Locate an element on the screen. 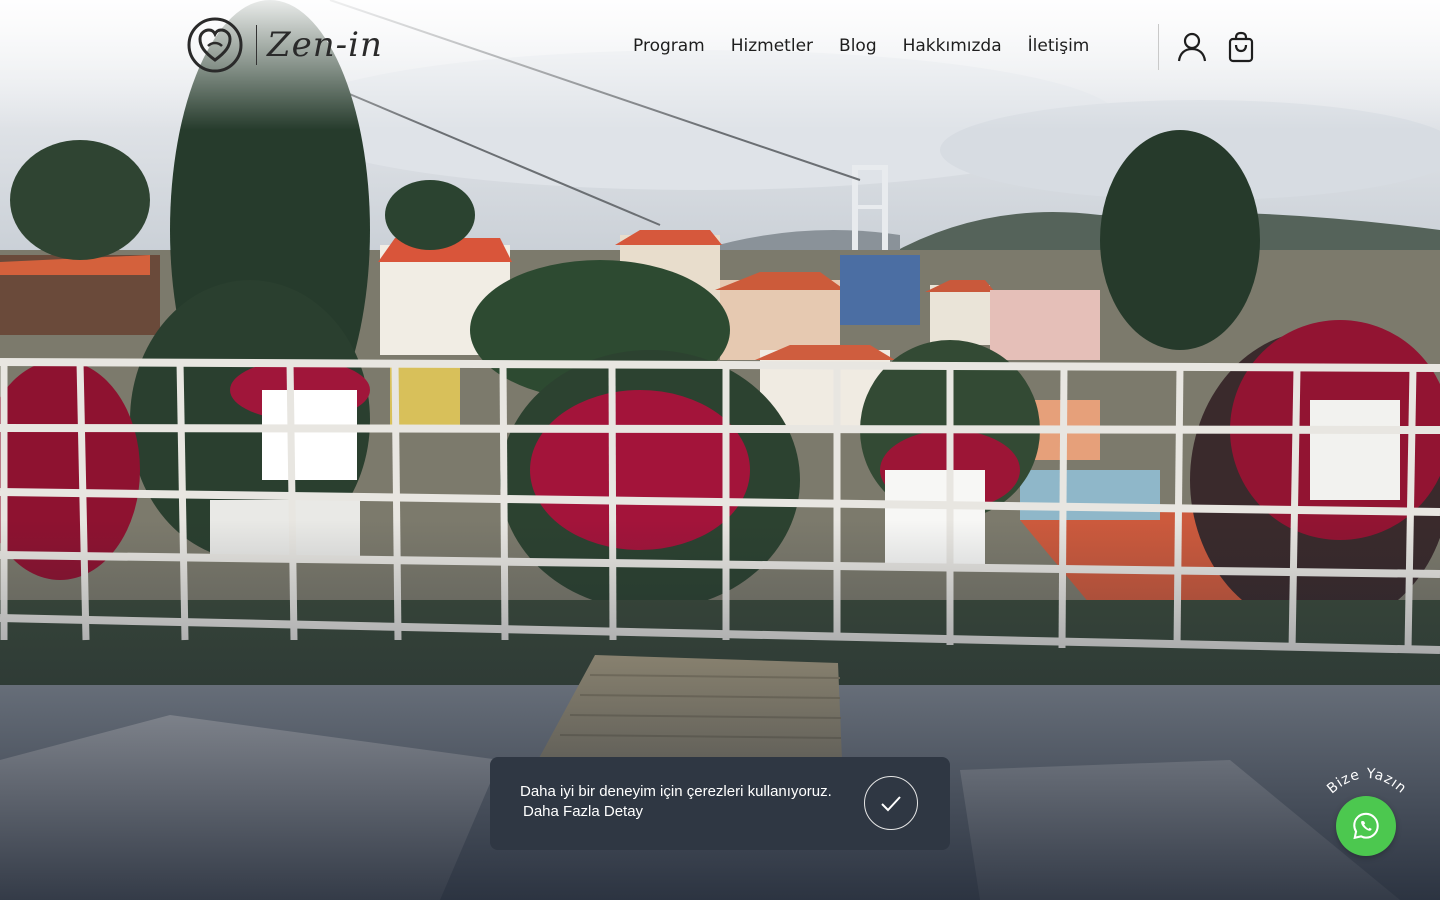 Image resolution: width=1440 pixels, height=900 pixels. shopping-bag-icon is located at coordinates (1241, 47).